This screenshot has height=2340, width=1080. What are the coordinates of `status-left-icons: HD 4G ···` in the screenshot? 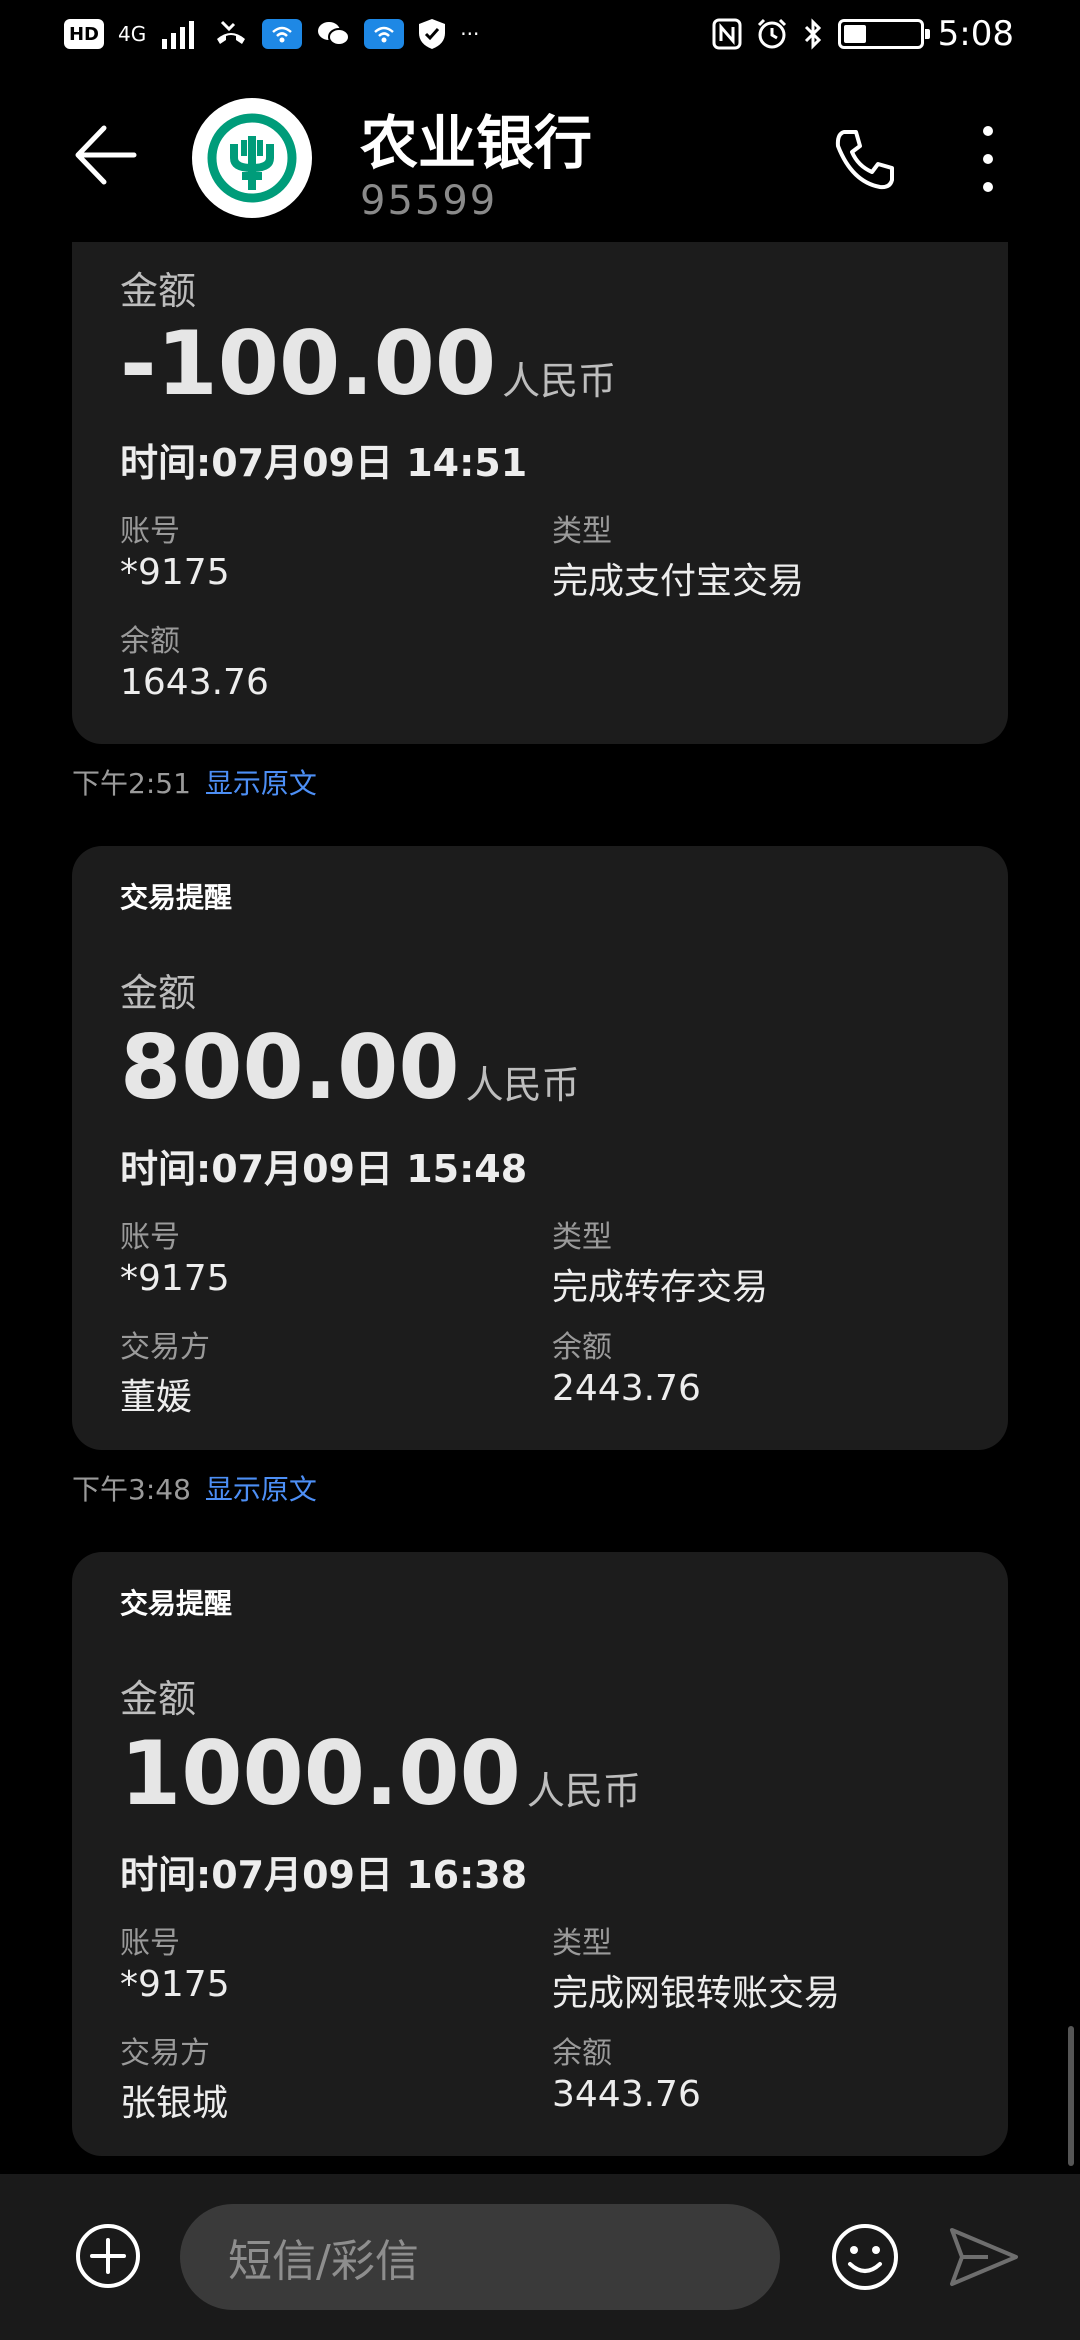 It's located at (271, 34).